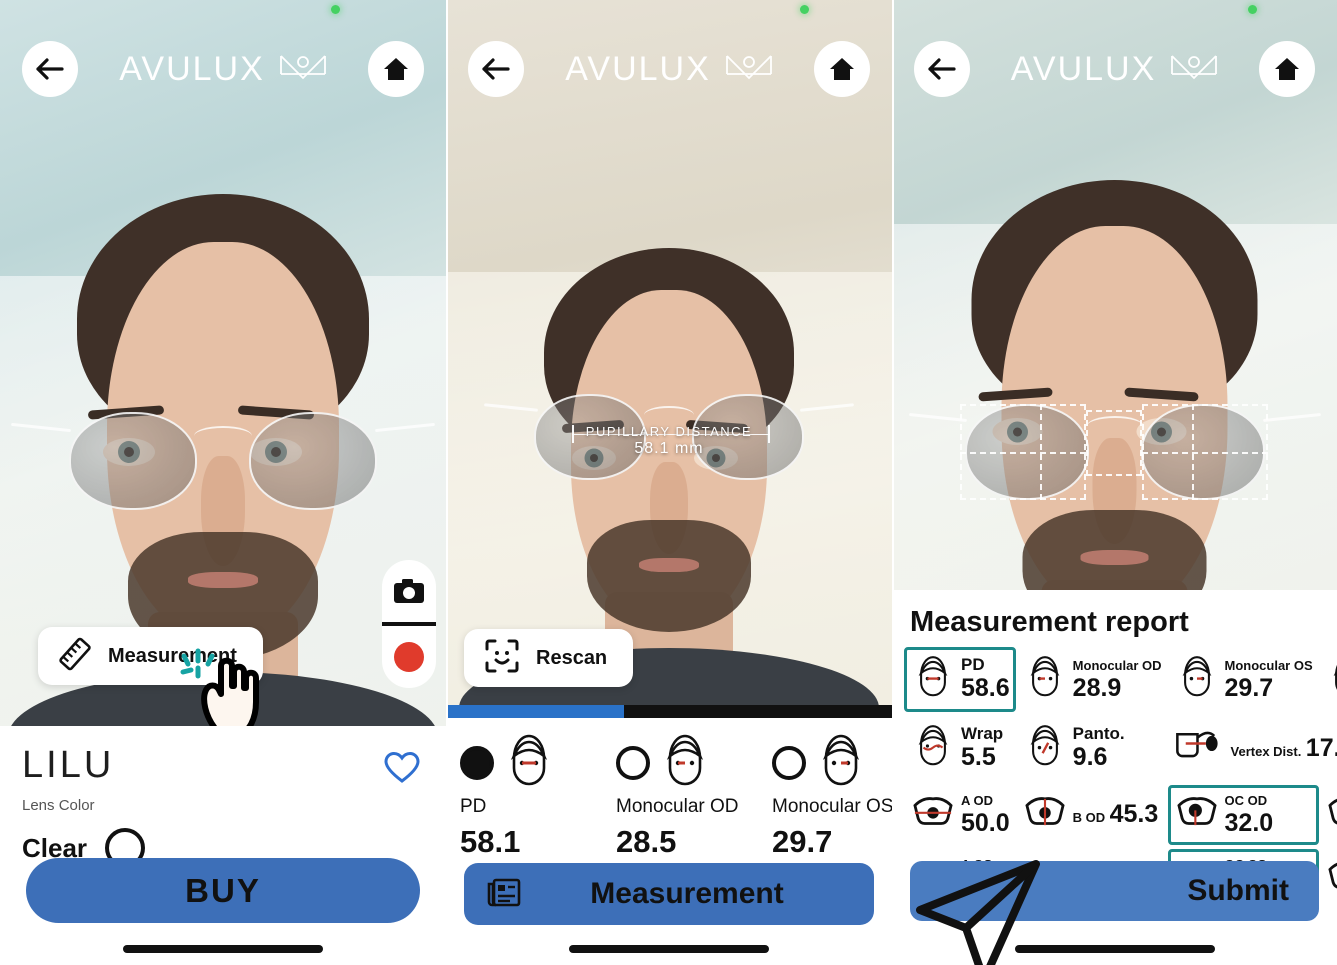 The width and height of the screenshot is (1337, 965). Describe the element at coordinates (192, 68) in the screenshot. I see `brand-name-1: AVULUX` at that location.